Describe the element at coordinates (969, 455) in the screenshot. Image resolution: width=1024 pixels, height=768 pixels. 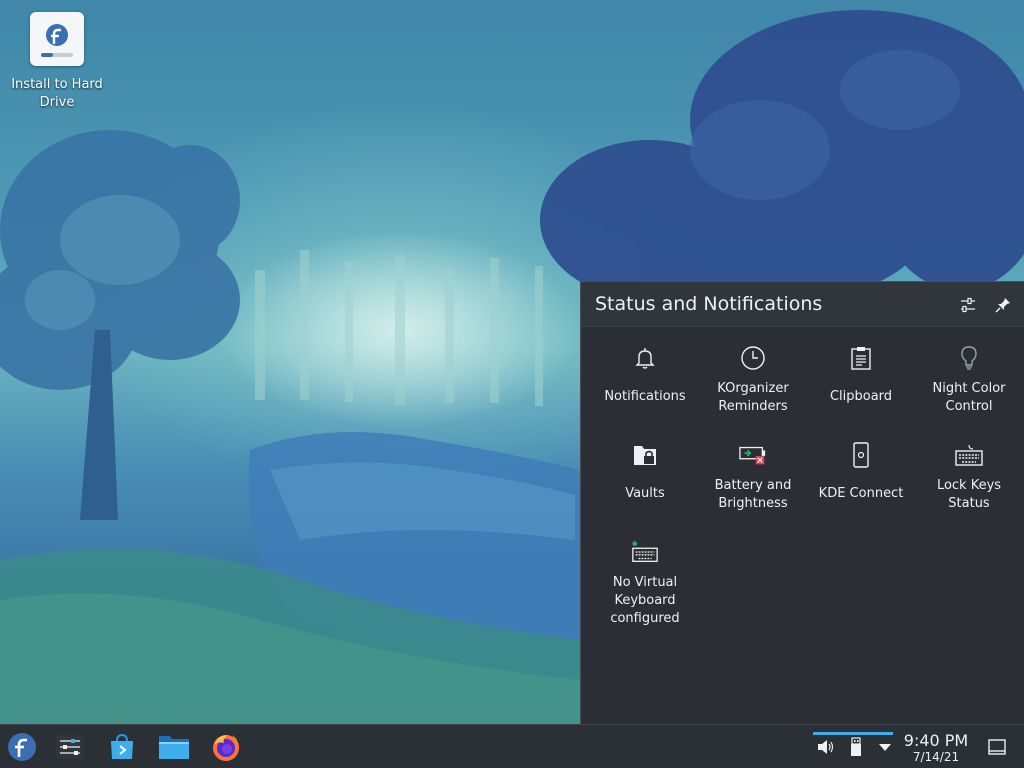
I see `keyboard-icon` at that location.